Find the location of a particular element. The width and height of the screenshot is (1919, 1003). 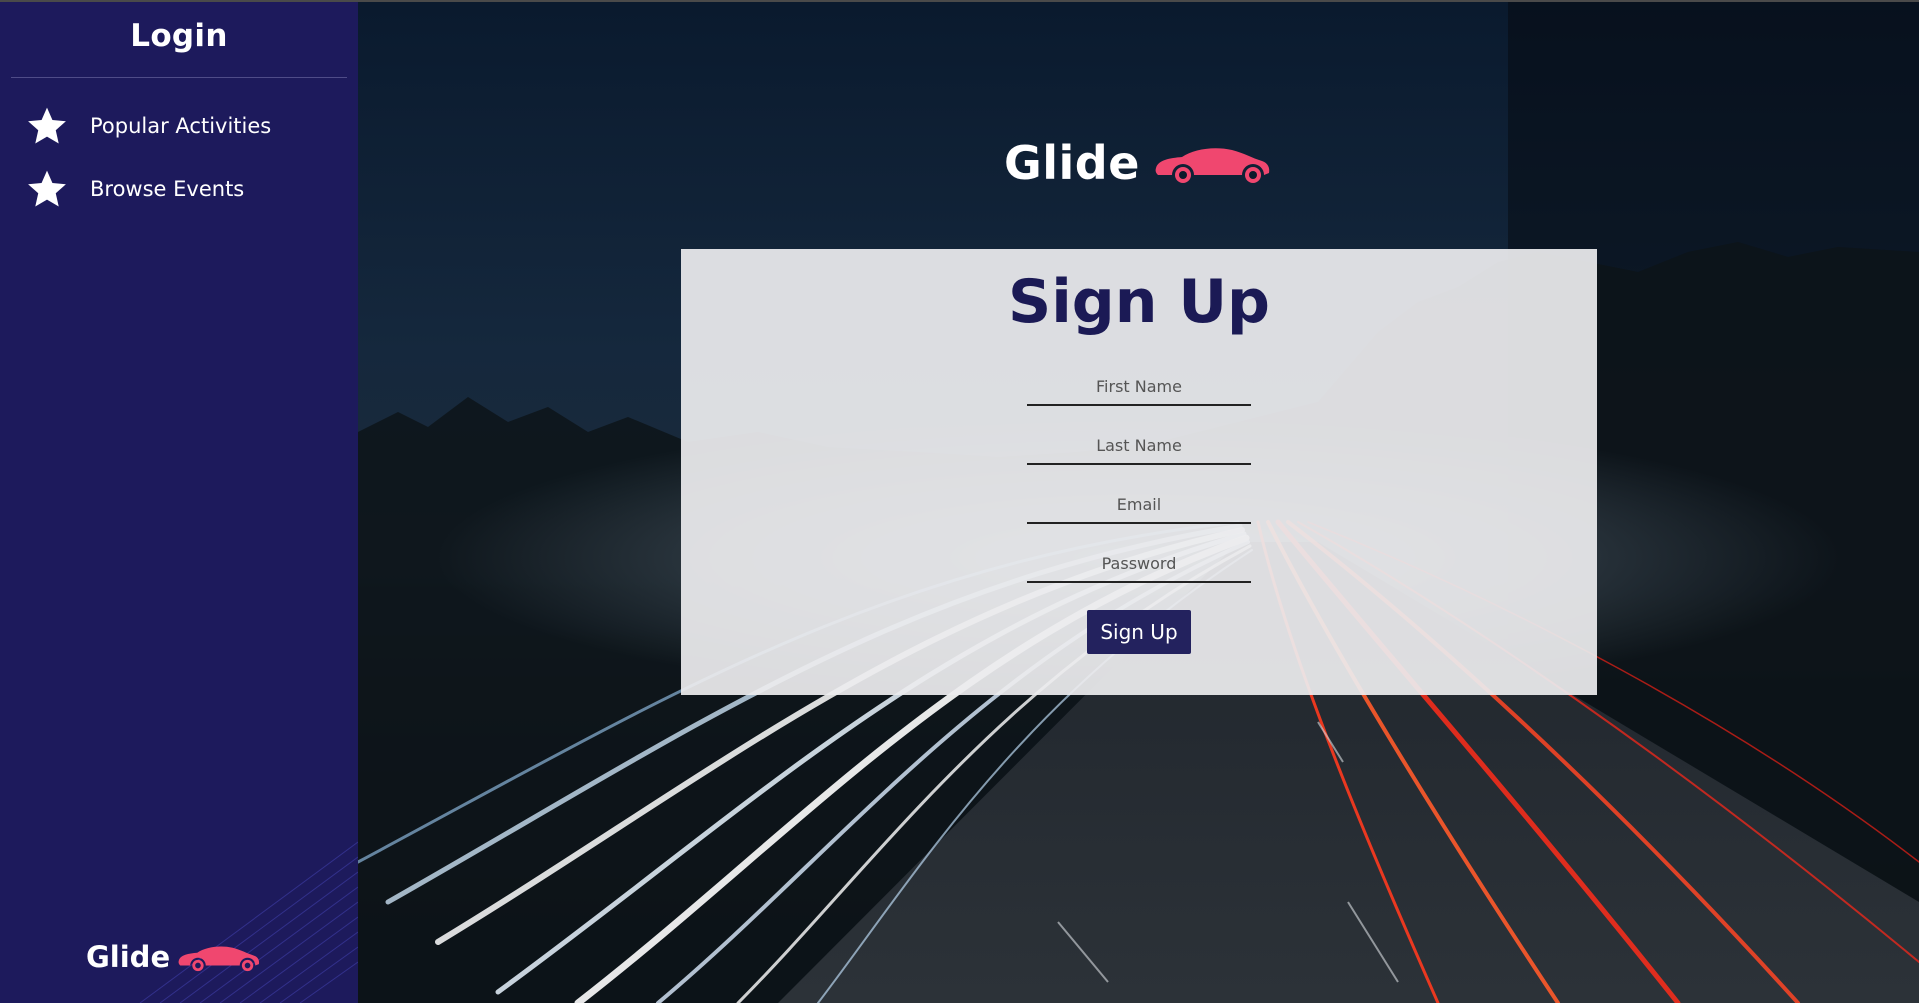

signup-title: Sign Up is located at coordinates (1138, 302).